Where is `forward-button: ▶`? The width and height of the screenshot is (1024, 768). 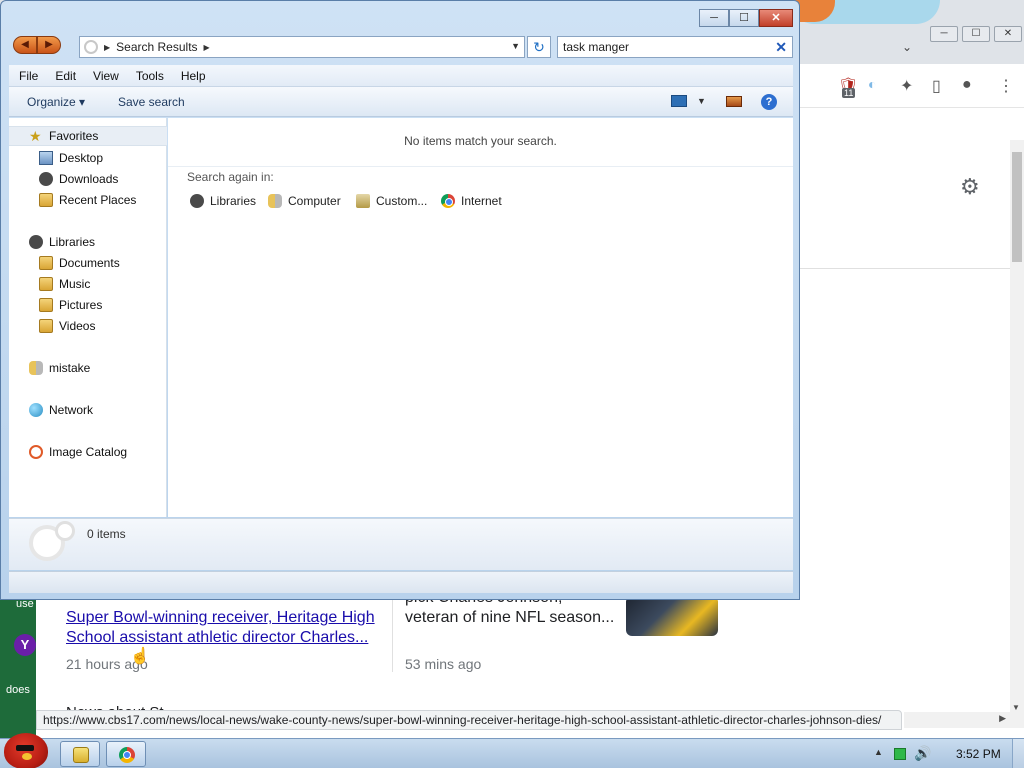
forward-button: ▶ is located at coordinates (49, 45).